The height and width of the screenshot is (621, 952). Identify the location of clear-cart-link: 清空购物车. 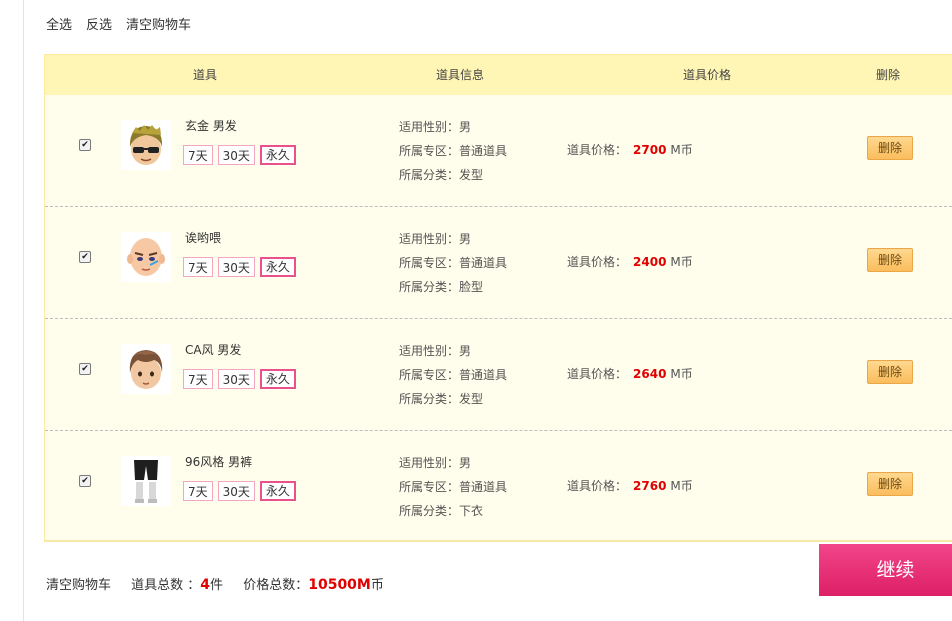
(158, 26).